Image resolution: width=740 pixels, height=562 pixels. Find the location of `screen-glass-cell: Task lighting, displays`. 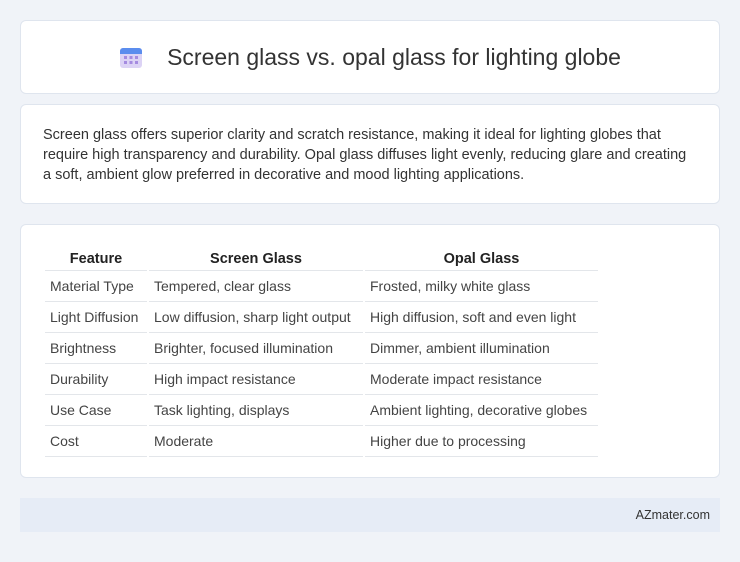

screen-glass-cell: Task lighting, displays is located at coordinates (256, 410).